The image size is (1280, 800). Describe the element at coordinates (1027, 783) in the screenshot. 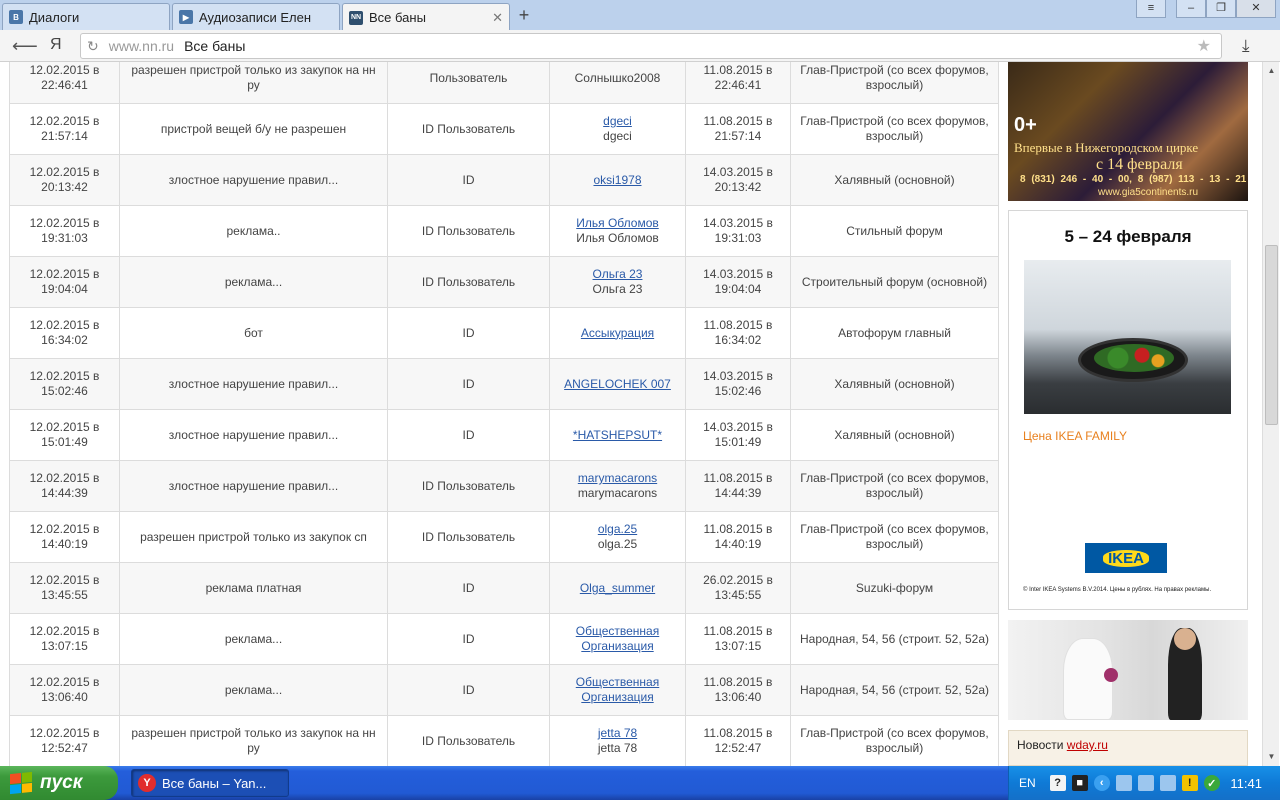

I see `language-indicator: EN` at that location.